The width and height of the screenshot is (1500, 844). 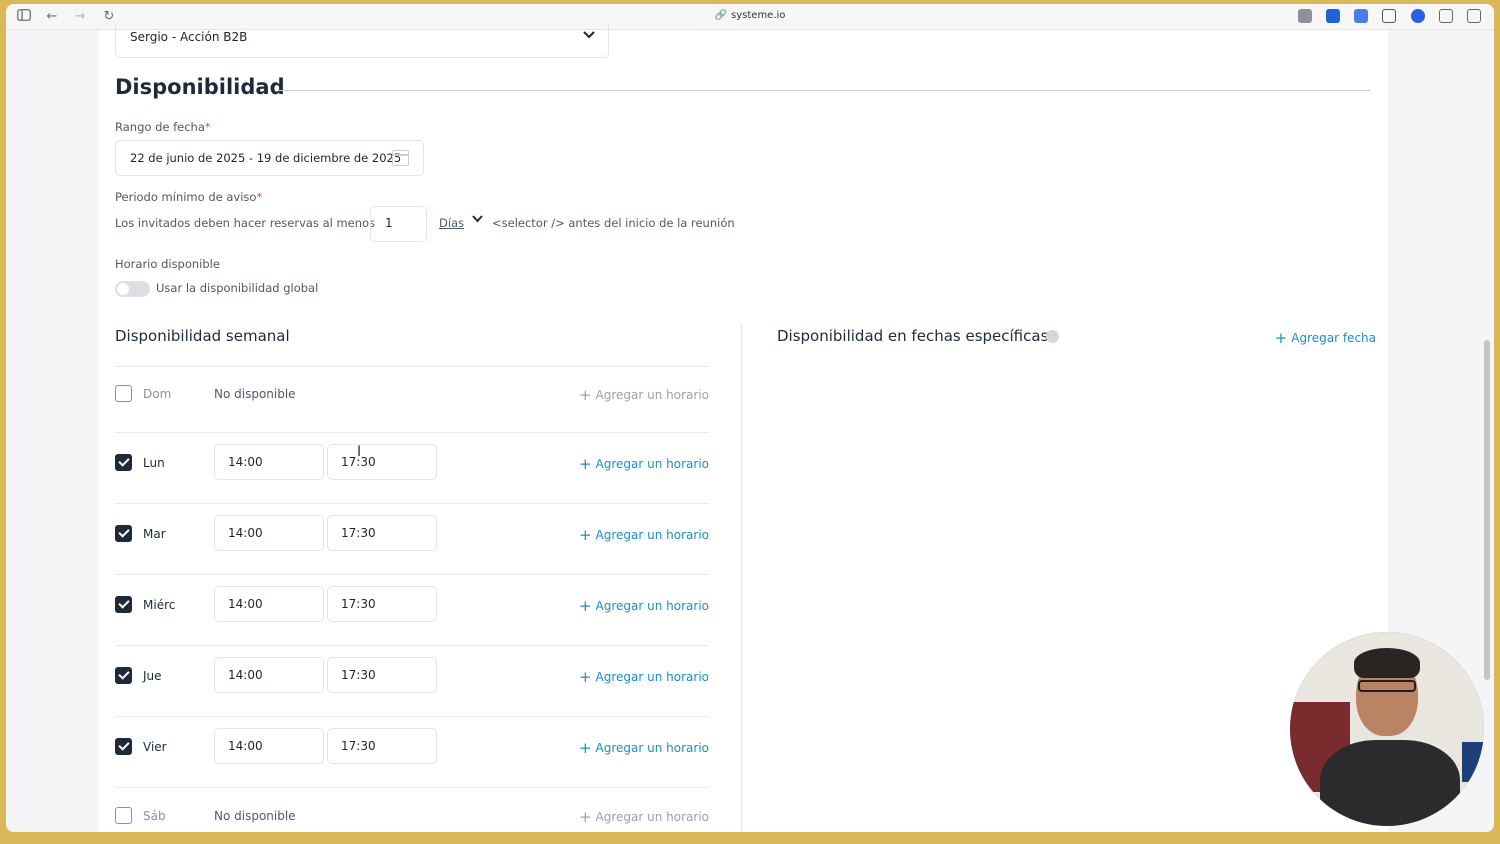 What do you see at coordinates (154, 816) in the screenshot?
I see `day-name: Sáb` at bounding box center [154, 816].